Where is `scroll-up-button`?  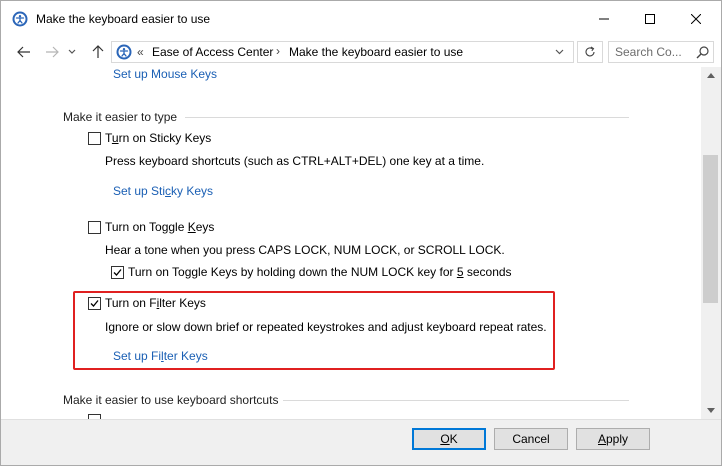 scroll-up-button is located at coordinates (711, 75).